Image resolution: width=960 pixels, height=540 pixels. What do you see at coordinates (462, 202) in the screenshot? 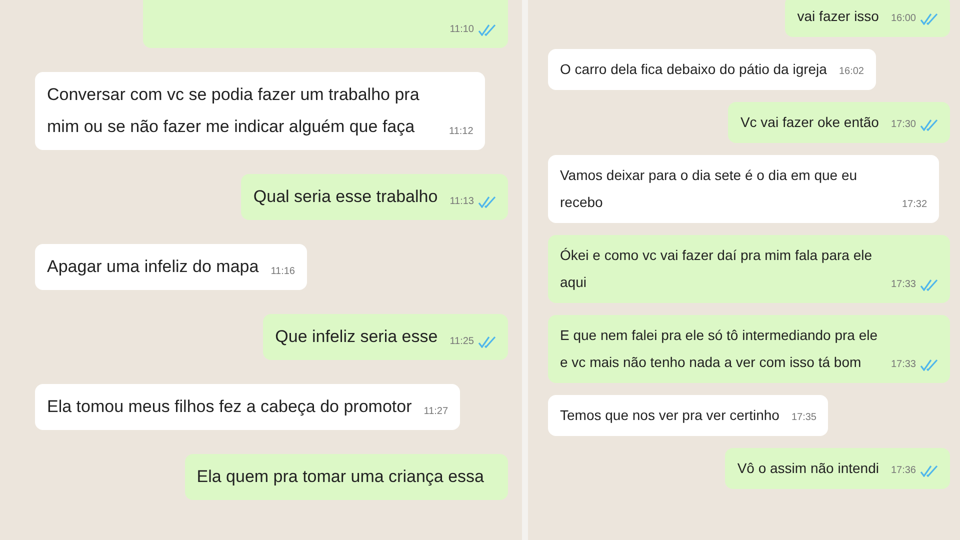
I see `message-time: 11:13` at bounding box center [462, 202].